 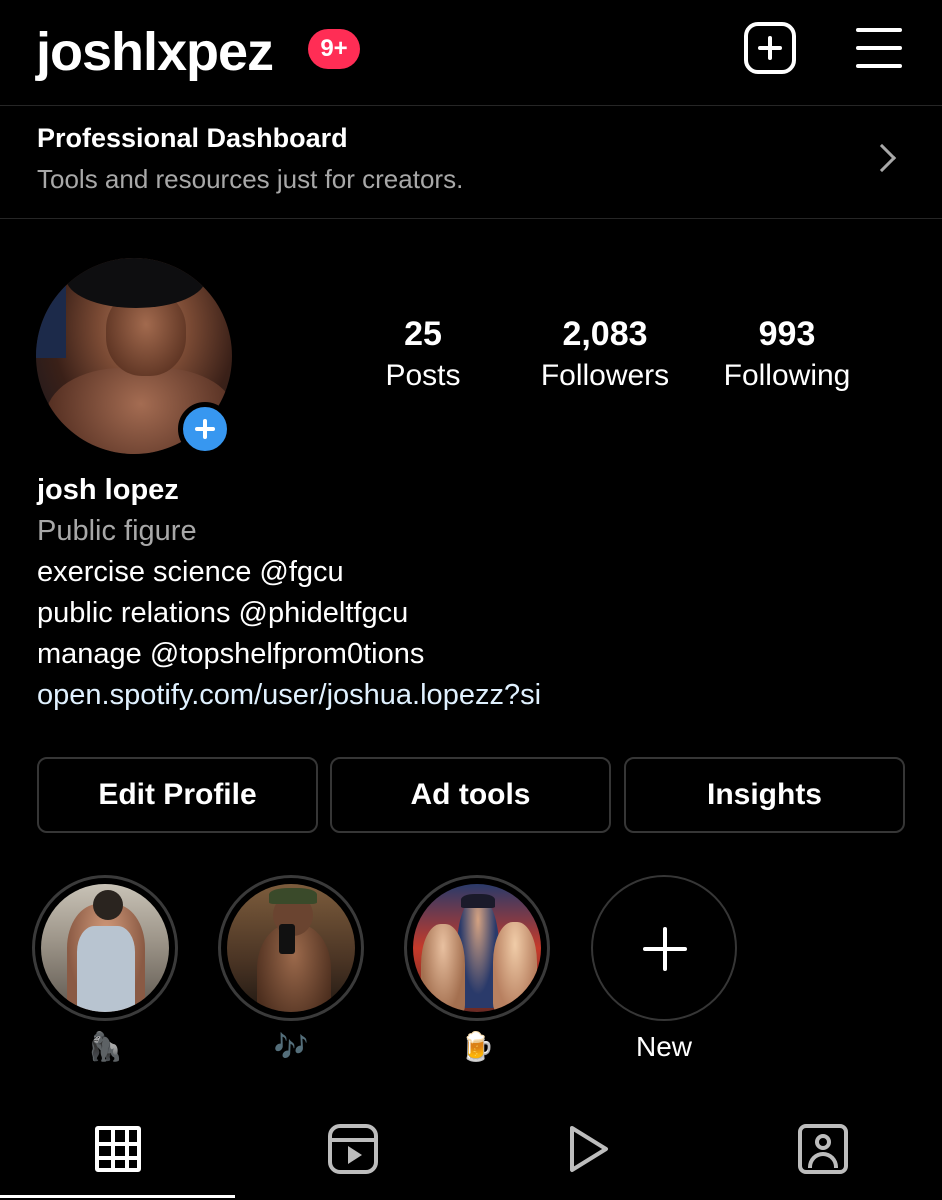 I want to click on followers-count: 2,083, so click(x=605, y=334).